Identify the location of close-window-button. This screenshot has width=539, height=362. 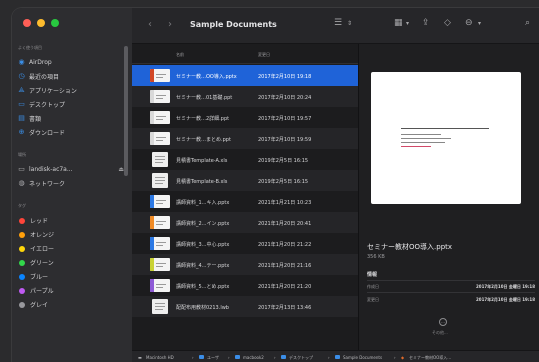
(27, 23).